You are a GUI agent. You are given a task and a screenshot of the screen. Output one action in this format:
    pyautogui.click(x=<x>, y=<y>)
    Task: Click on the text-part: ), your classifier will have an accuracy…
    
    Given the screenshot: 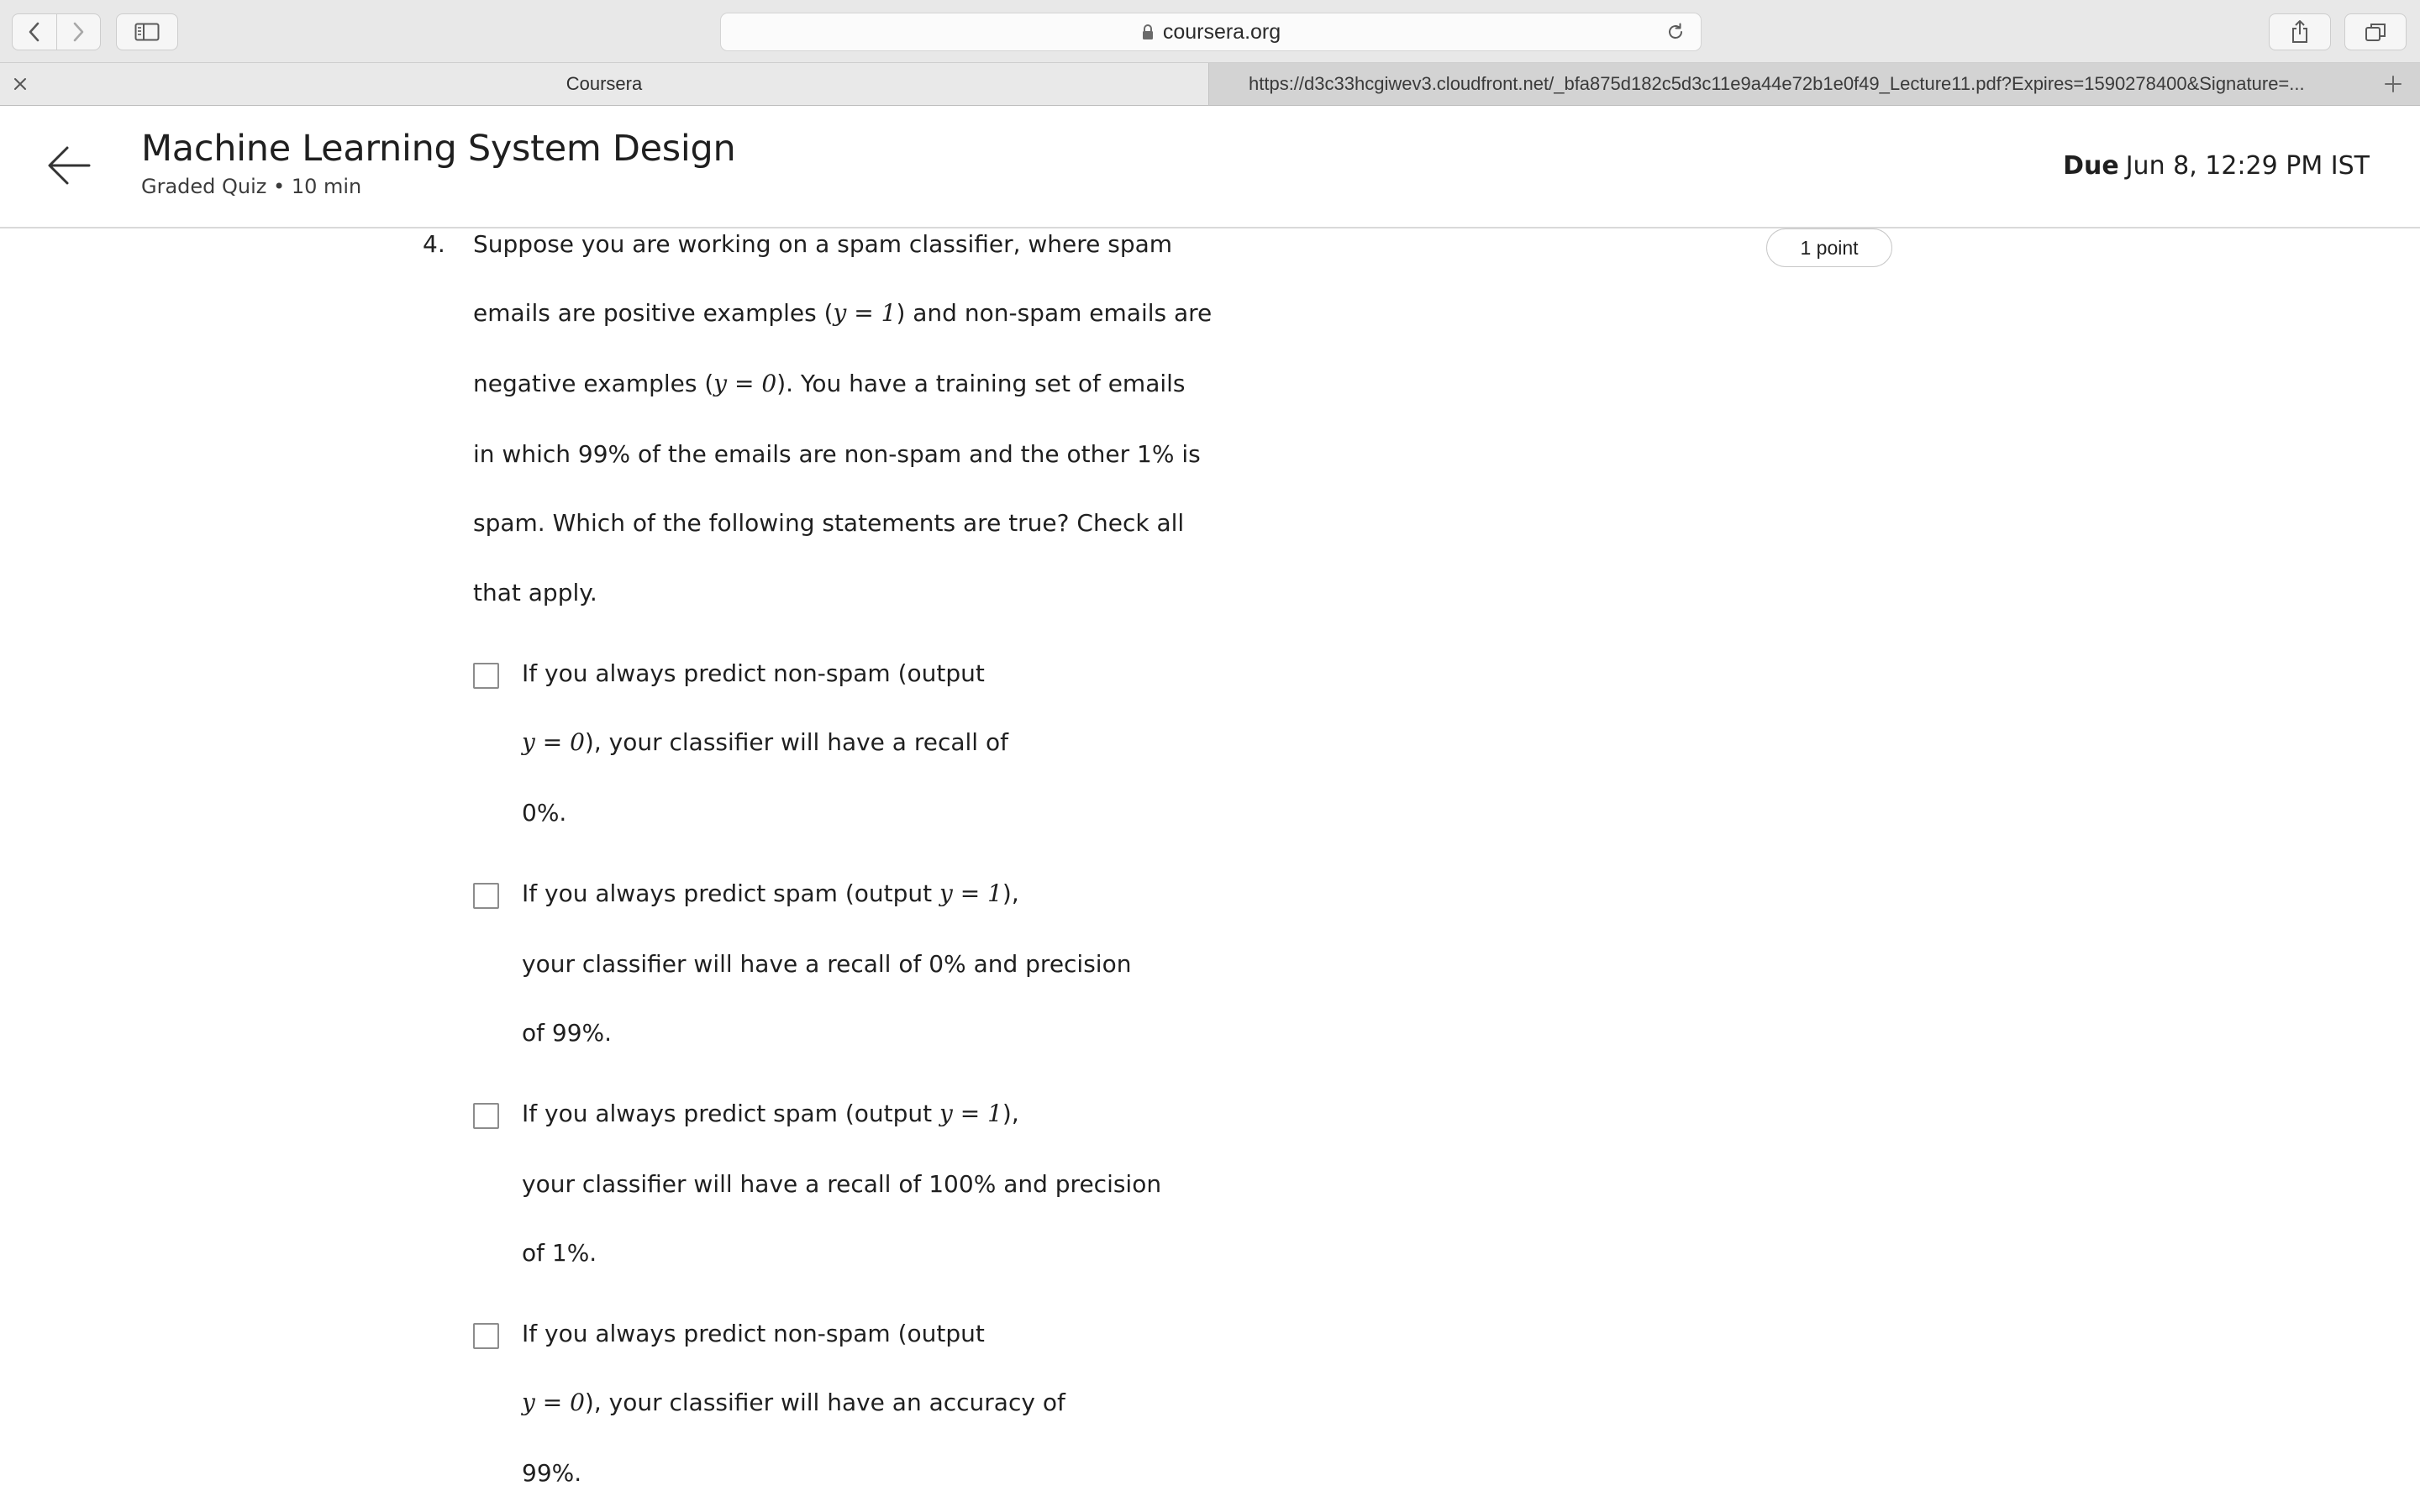 What is the action you would take?
    pyautogui.click(x=825, y=1402)
    